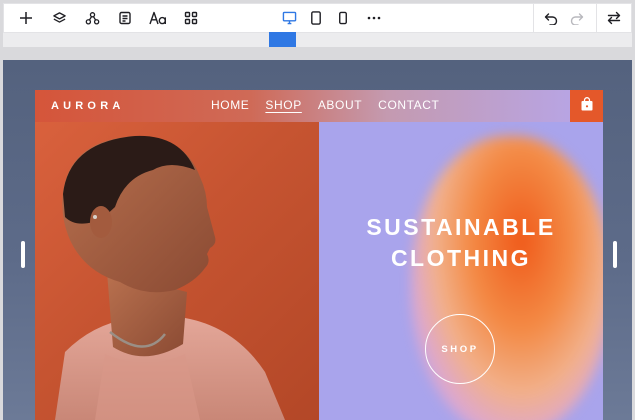  I want to click on site-nav: HOME SHOP ABOUT CONTACT, so click(325, 105).